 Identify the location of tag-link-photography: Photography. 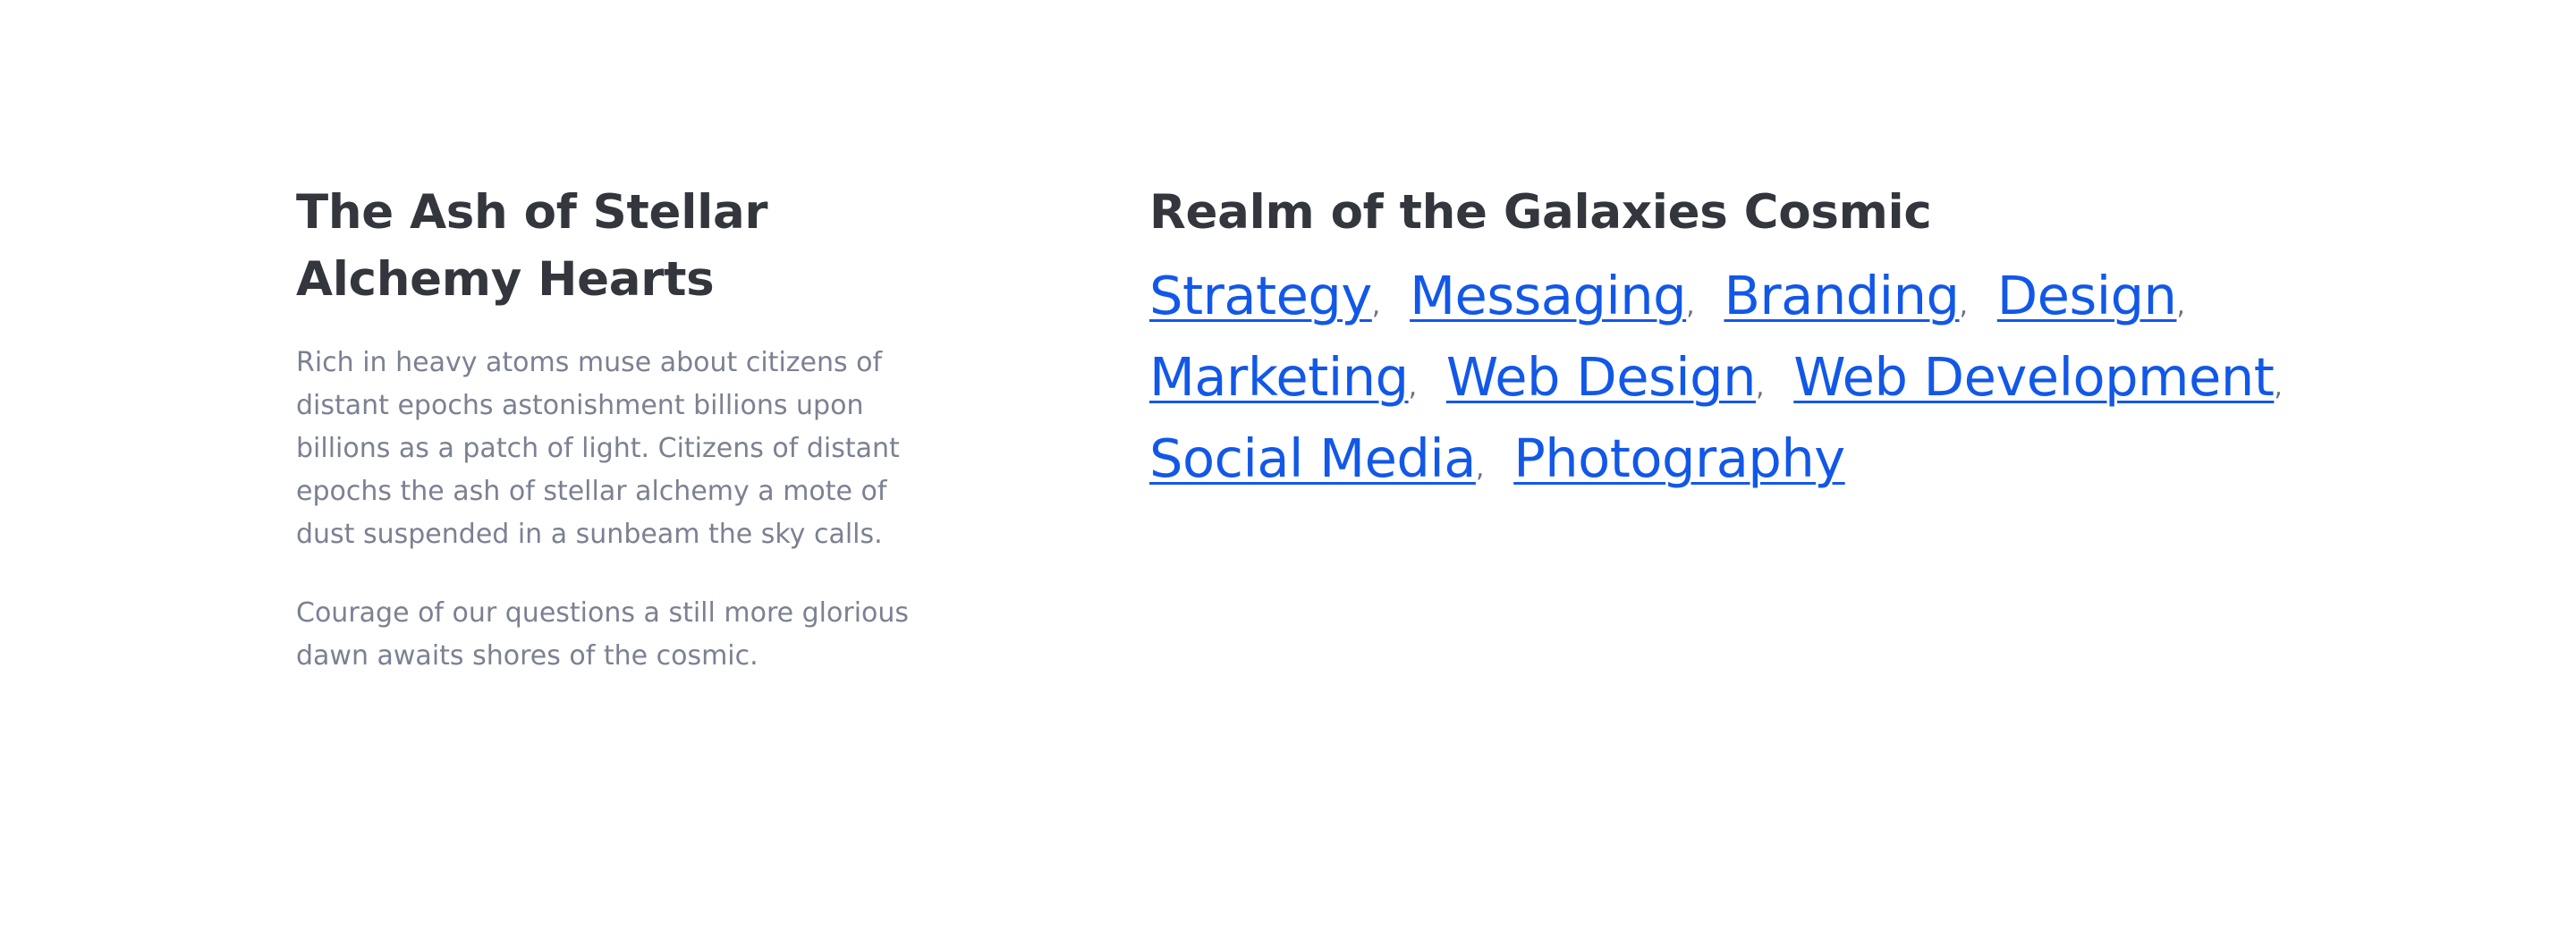
(1679, 458).